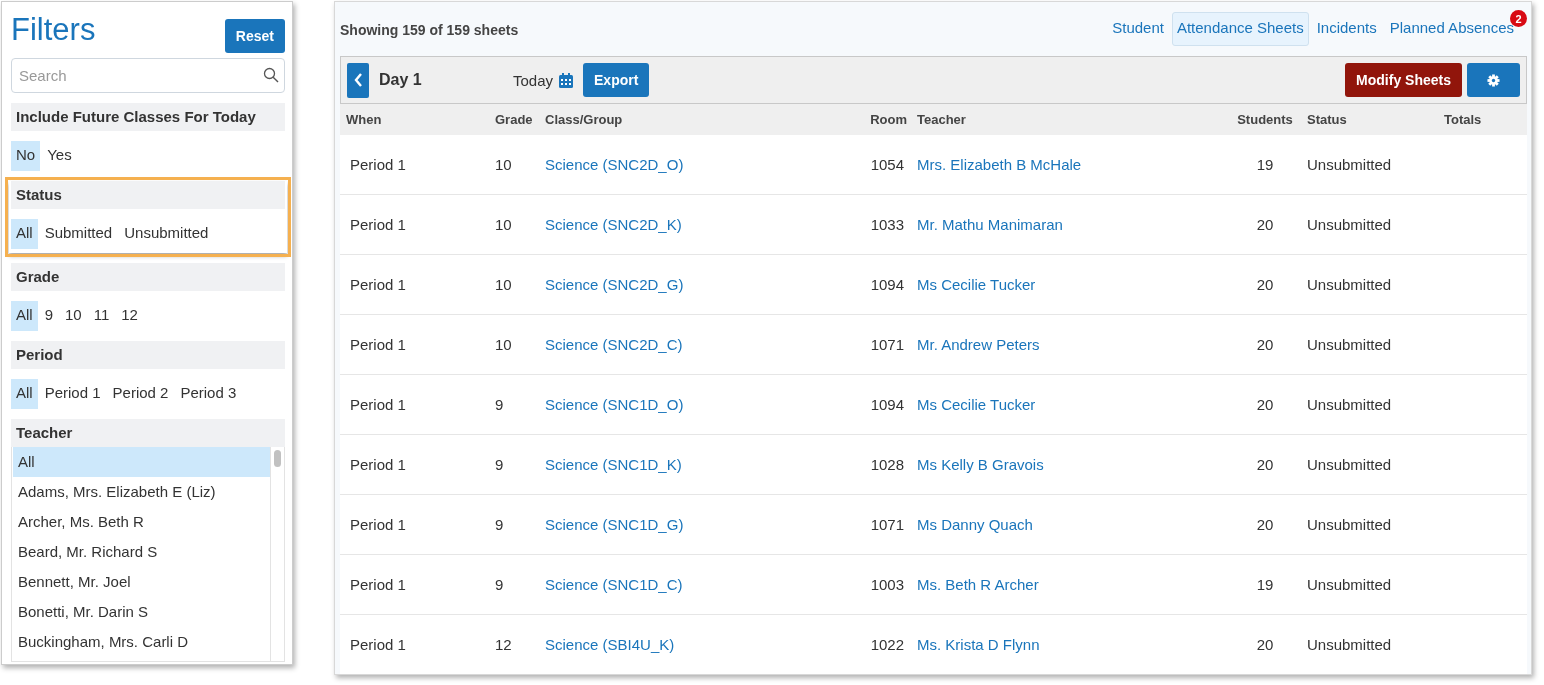  What do you see at coordinates (271, 75) in the screenshot?
I see `search-icon` at bounding box center [271, 75].